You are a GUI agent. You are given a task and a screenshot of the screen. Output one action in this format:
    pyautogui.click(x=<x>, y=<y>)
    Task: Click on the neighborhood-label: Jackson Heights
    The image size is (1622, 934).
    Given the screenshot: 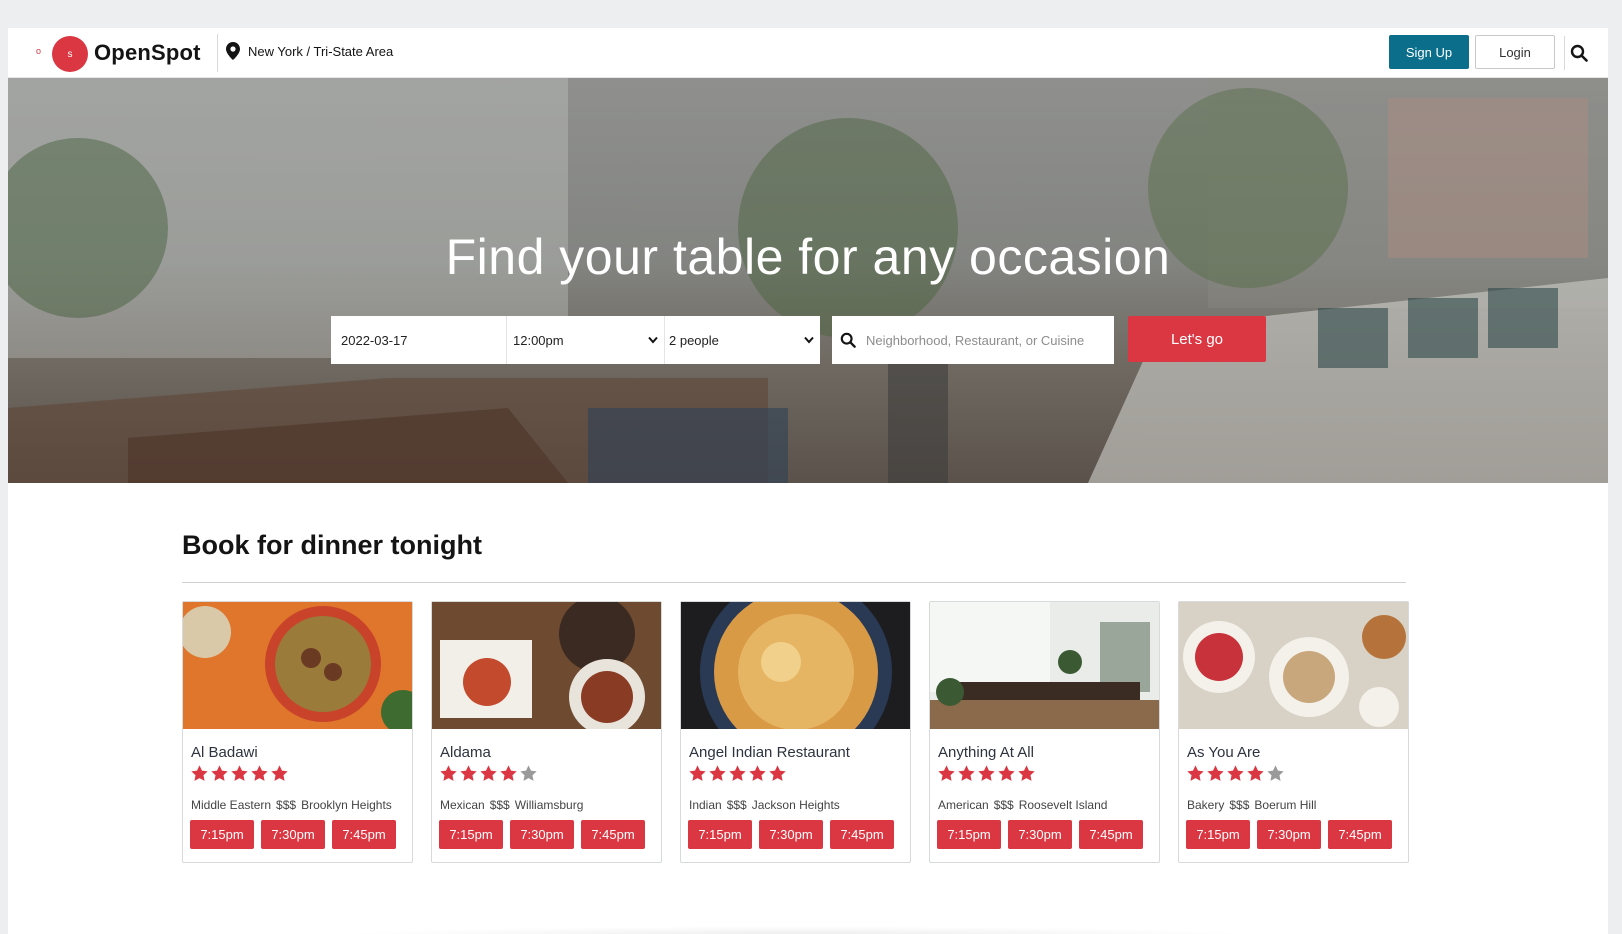 What is the action you would take?
    pyautogui.click(x=795, y=805)
    